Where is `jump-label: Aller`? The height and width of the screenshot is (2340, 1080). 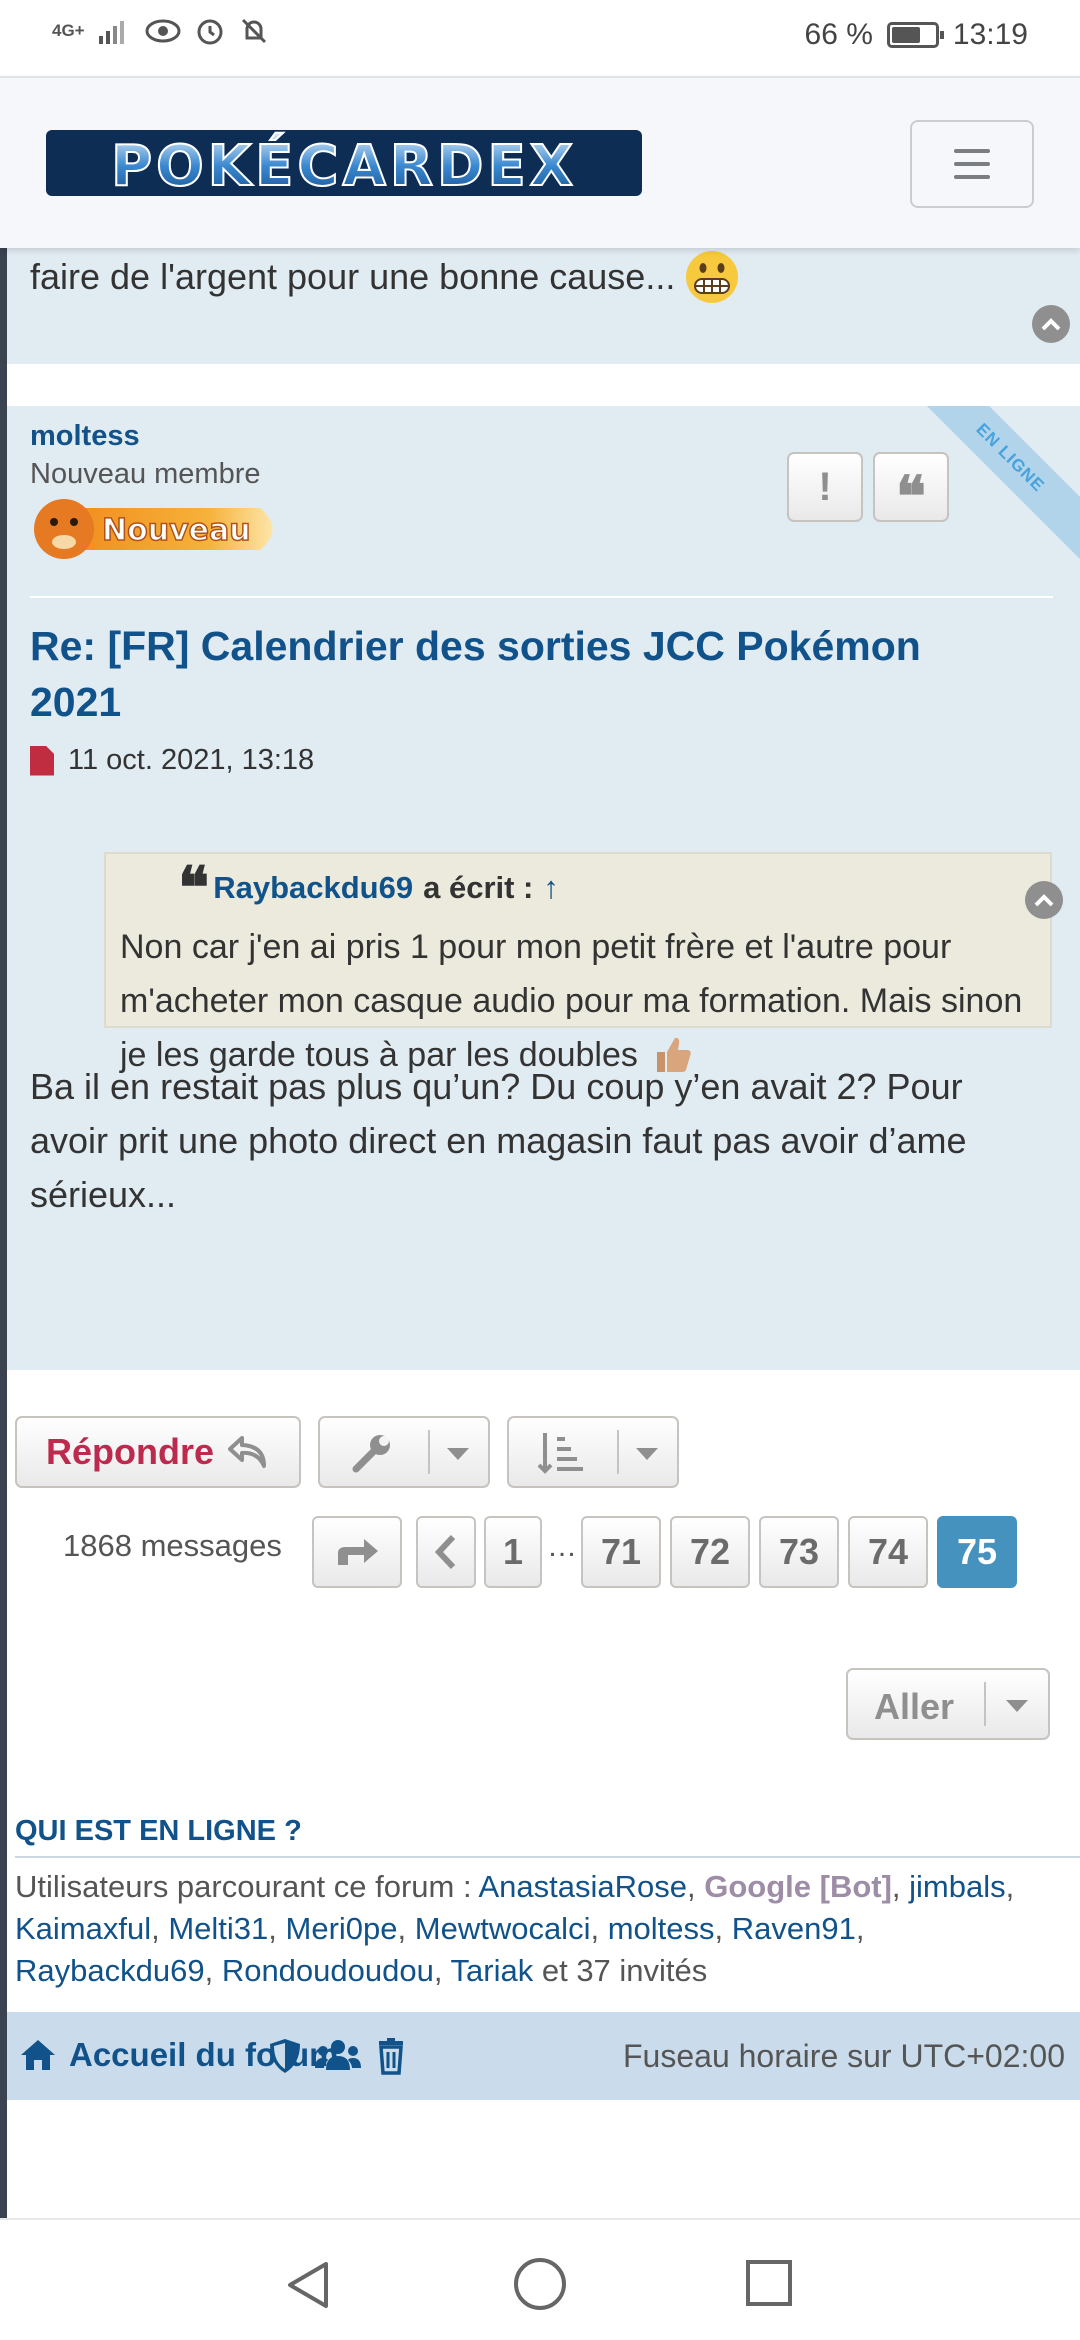 jump-label: Aller is located at coordinates (914, 1706).